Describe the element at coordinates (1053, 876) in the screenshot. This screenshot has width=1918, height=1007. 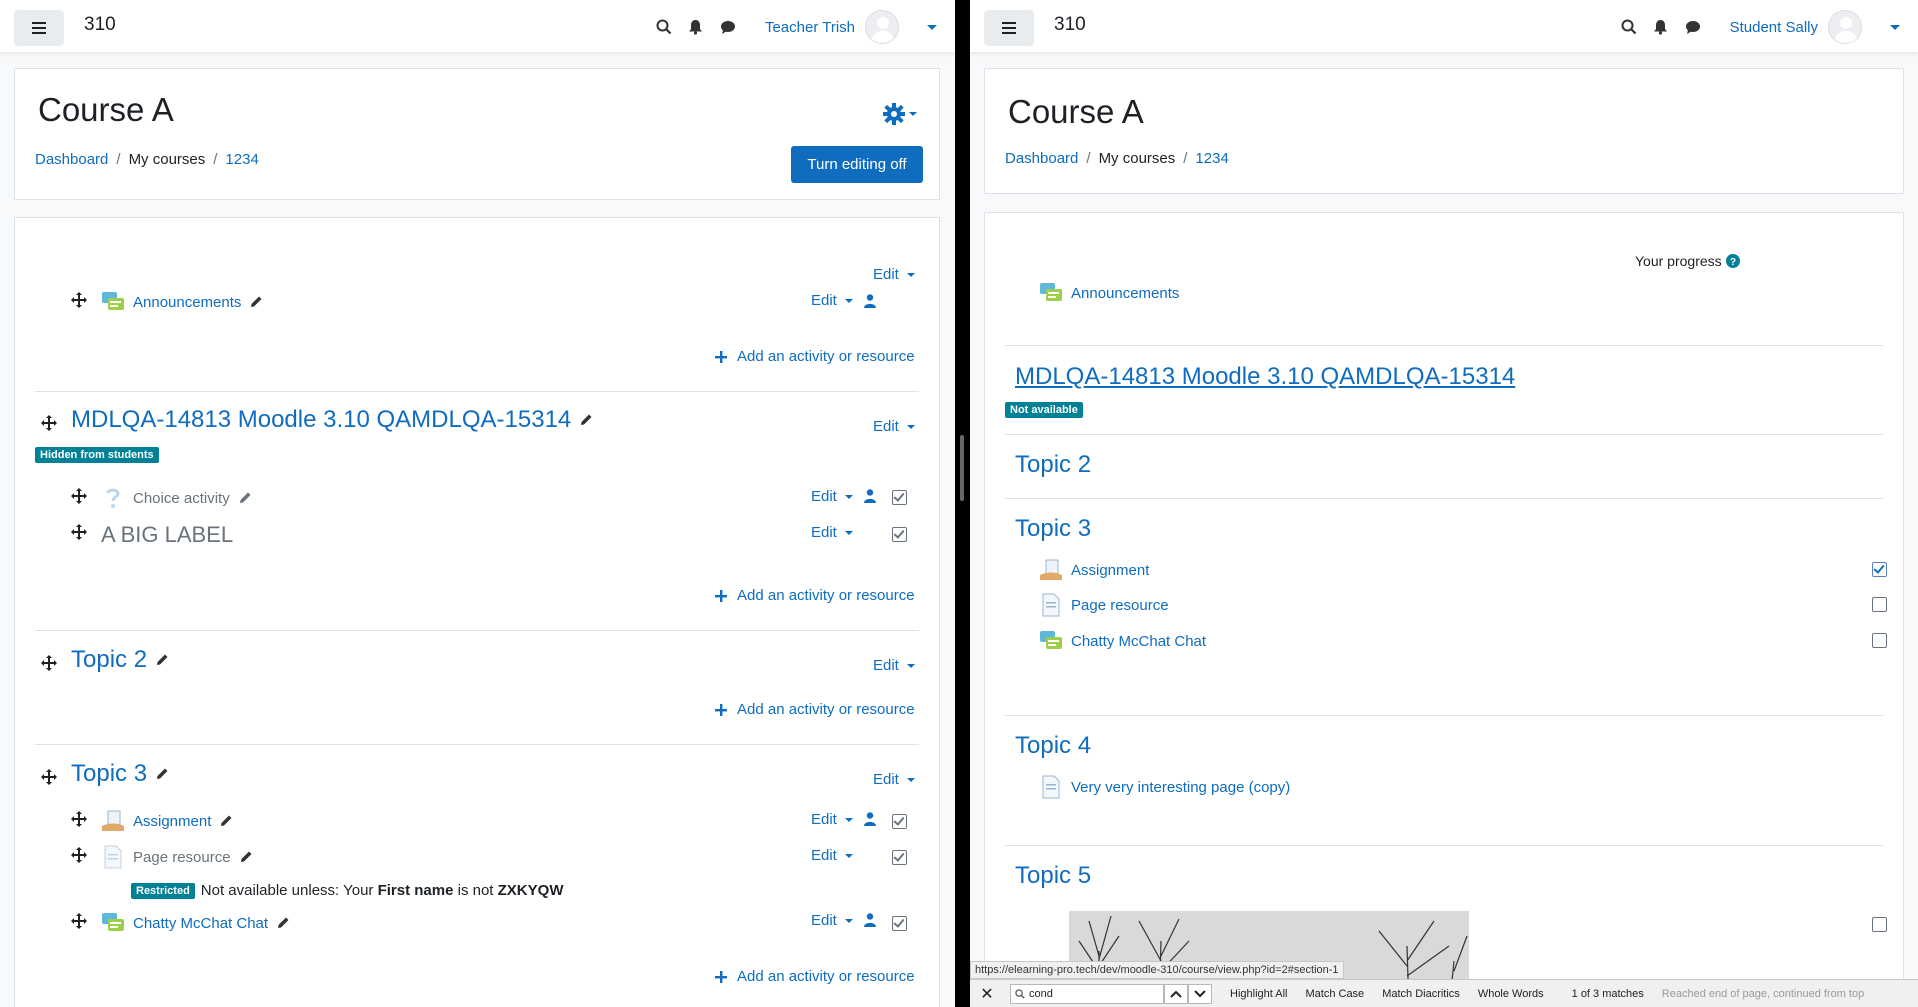
I see `section-title: Topic 5` at that location.